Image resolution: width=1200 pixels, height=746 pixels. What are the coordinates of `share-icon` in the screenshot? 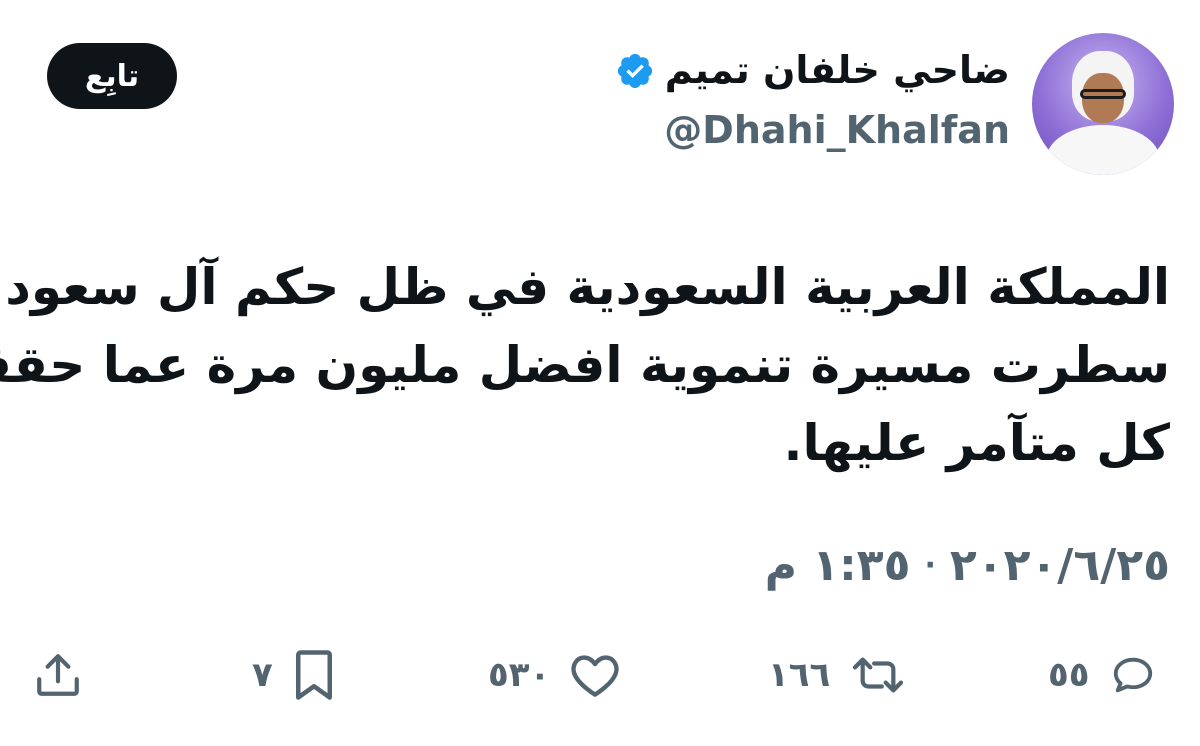 It's located at (58, 675).